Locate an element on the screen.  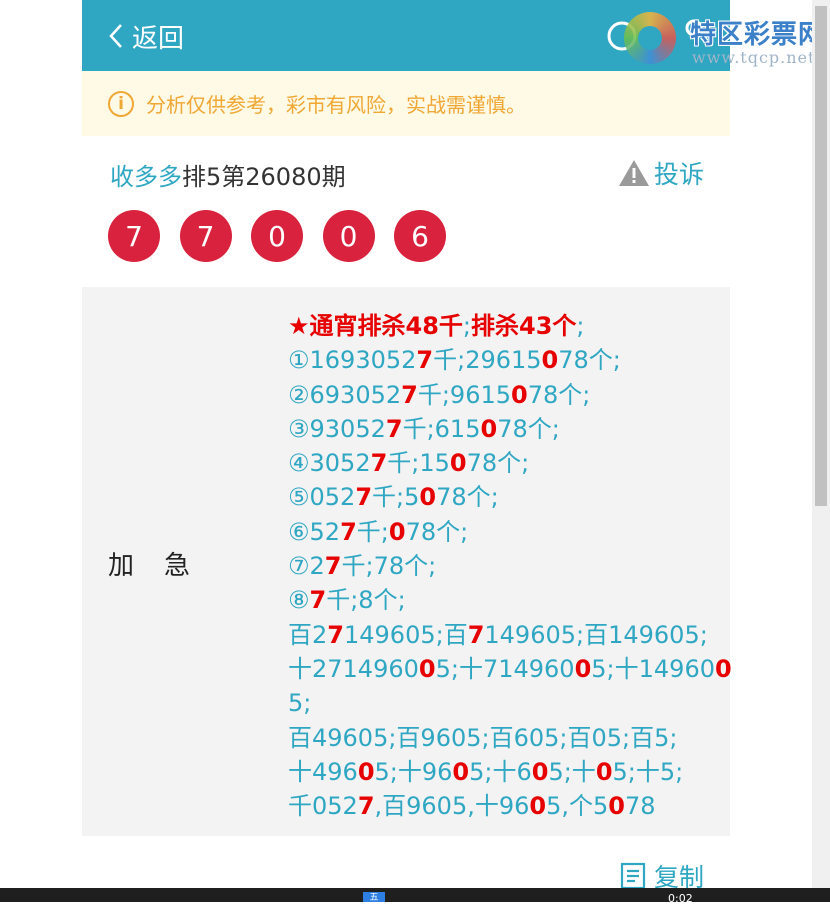
prediction-line: ②6930527千;9615078个; is located at coordinates (503, 395).